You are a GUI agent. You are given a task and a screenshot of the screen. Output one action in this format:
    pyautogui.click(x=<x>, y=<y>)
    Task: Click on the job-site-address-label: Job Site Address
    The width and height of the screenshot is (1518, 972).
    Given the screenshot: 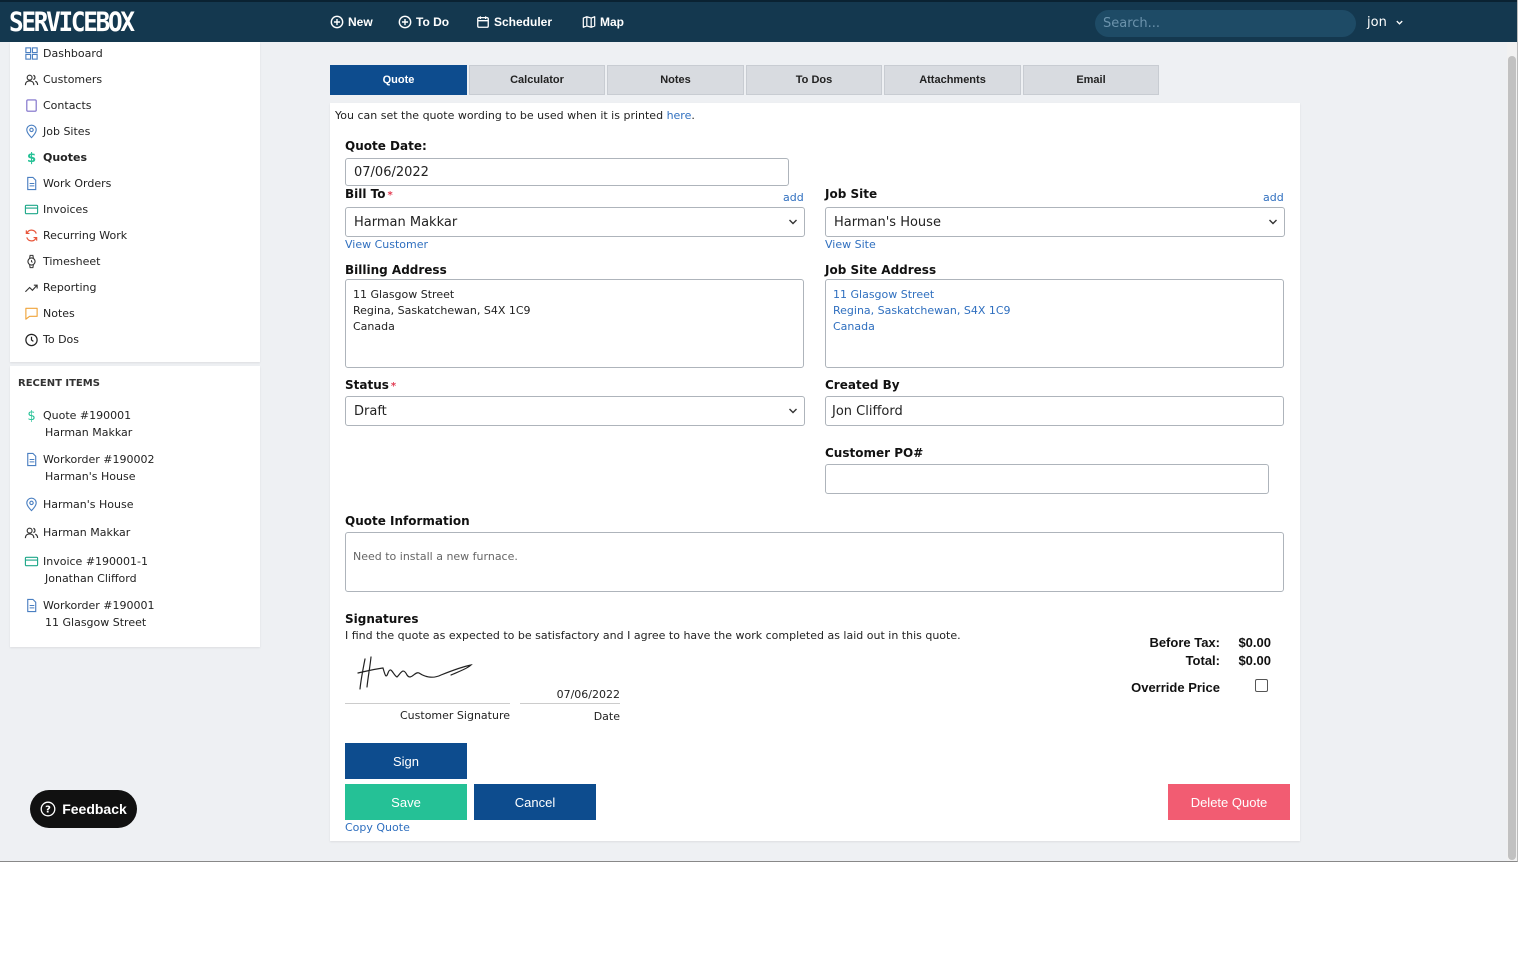 What is the action you would take?
    pyautogui.click(x=881, y=270)
    